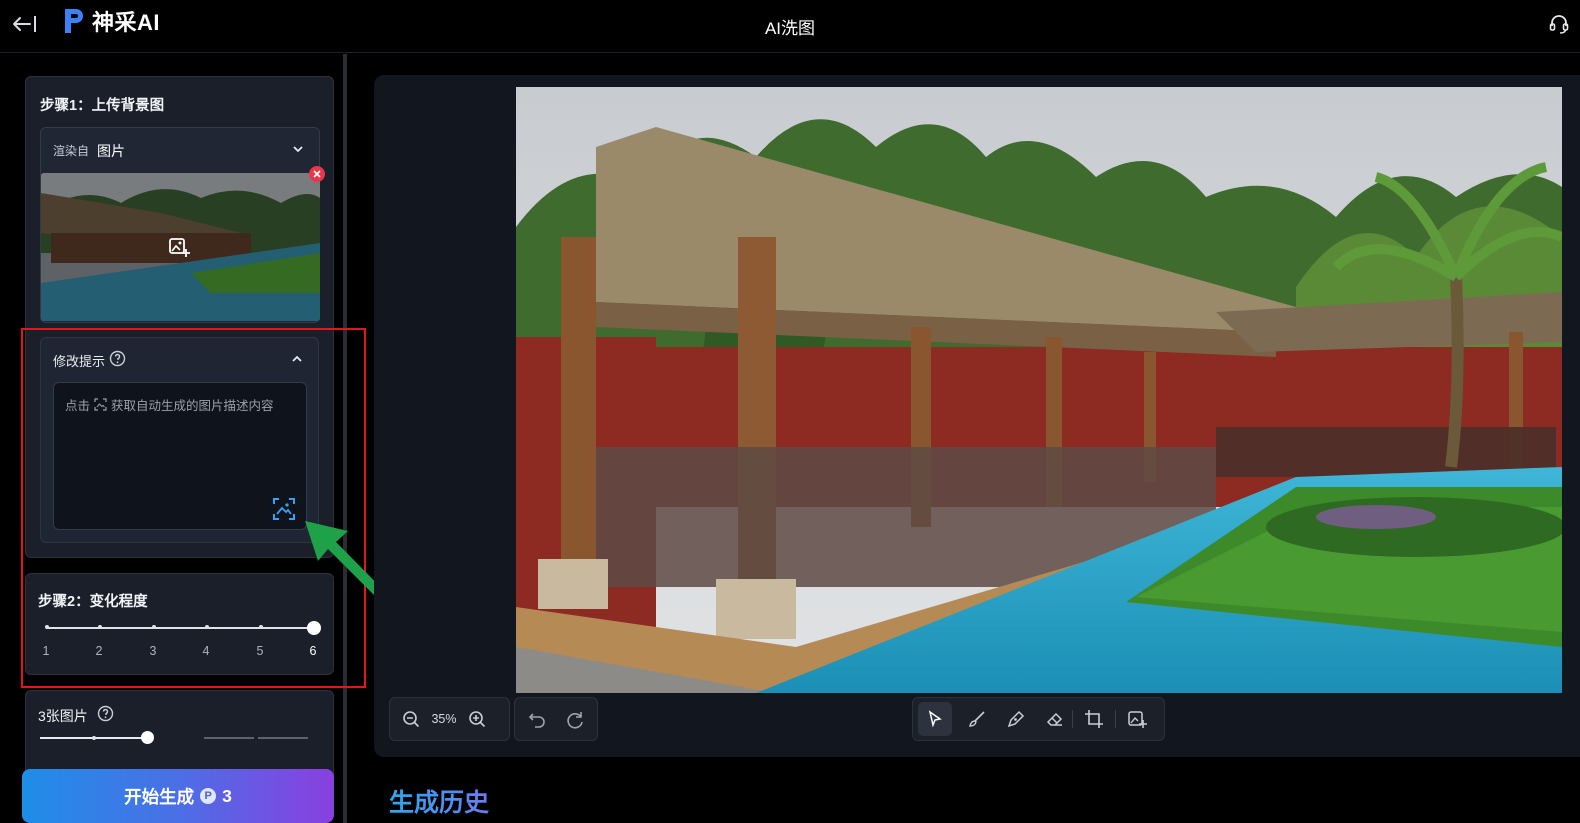 The height and width of the screenshot is (823, 1580). What do you see at coordinates (345, 438) in the screenshot?
I see `panel-divider` at bounding box center [345, 438].